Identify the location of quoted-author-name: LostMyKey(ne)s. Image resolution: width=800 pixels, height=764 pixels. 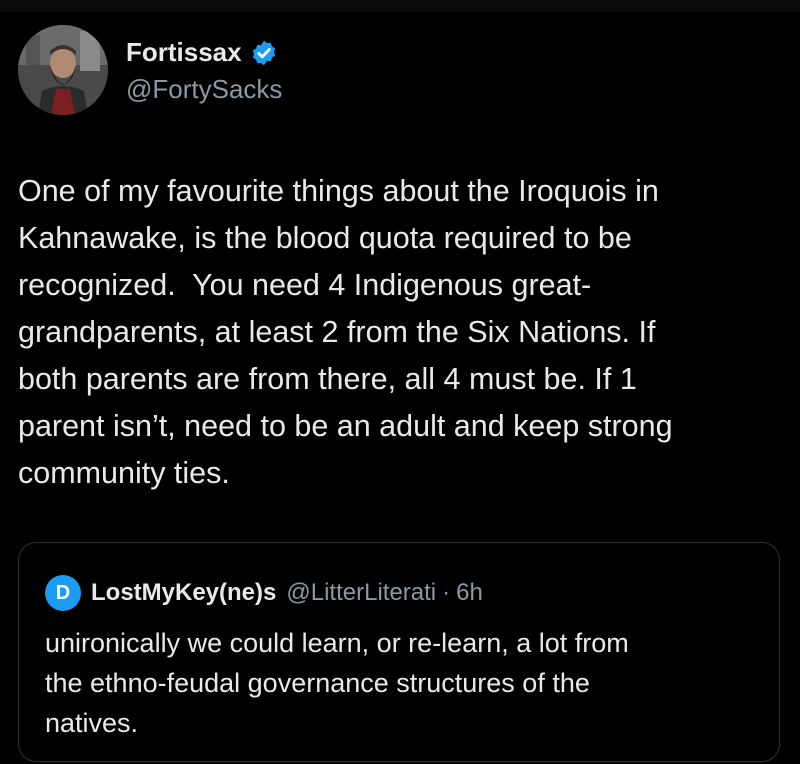
(183, 593).